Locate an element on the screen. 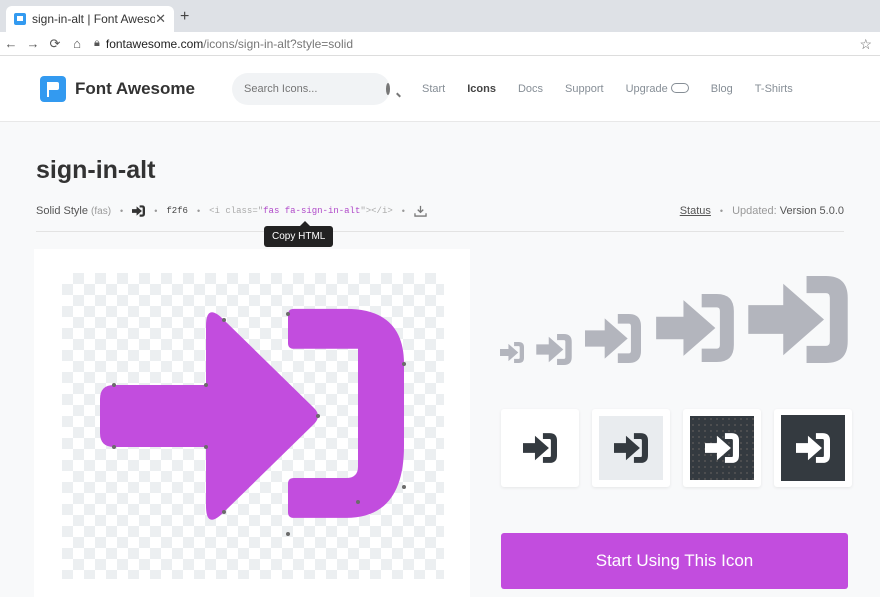 The width and height of the screenshot is (880, 597). preview-dark-pattern-inner is located at coordinates (722, 448).